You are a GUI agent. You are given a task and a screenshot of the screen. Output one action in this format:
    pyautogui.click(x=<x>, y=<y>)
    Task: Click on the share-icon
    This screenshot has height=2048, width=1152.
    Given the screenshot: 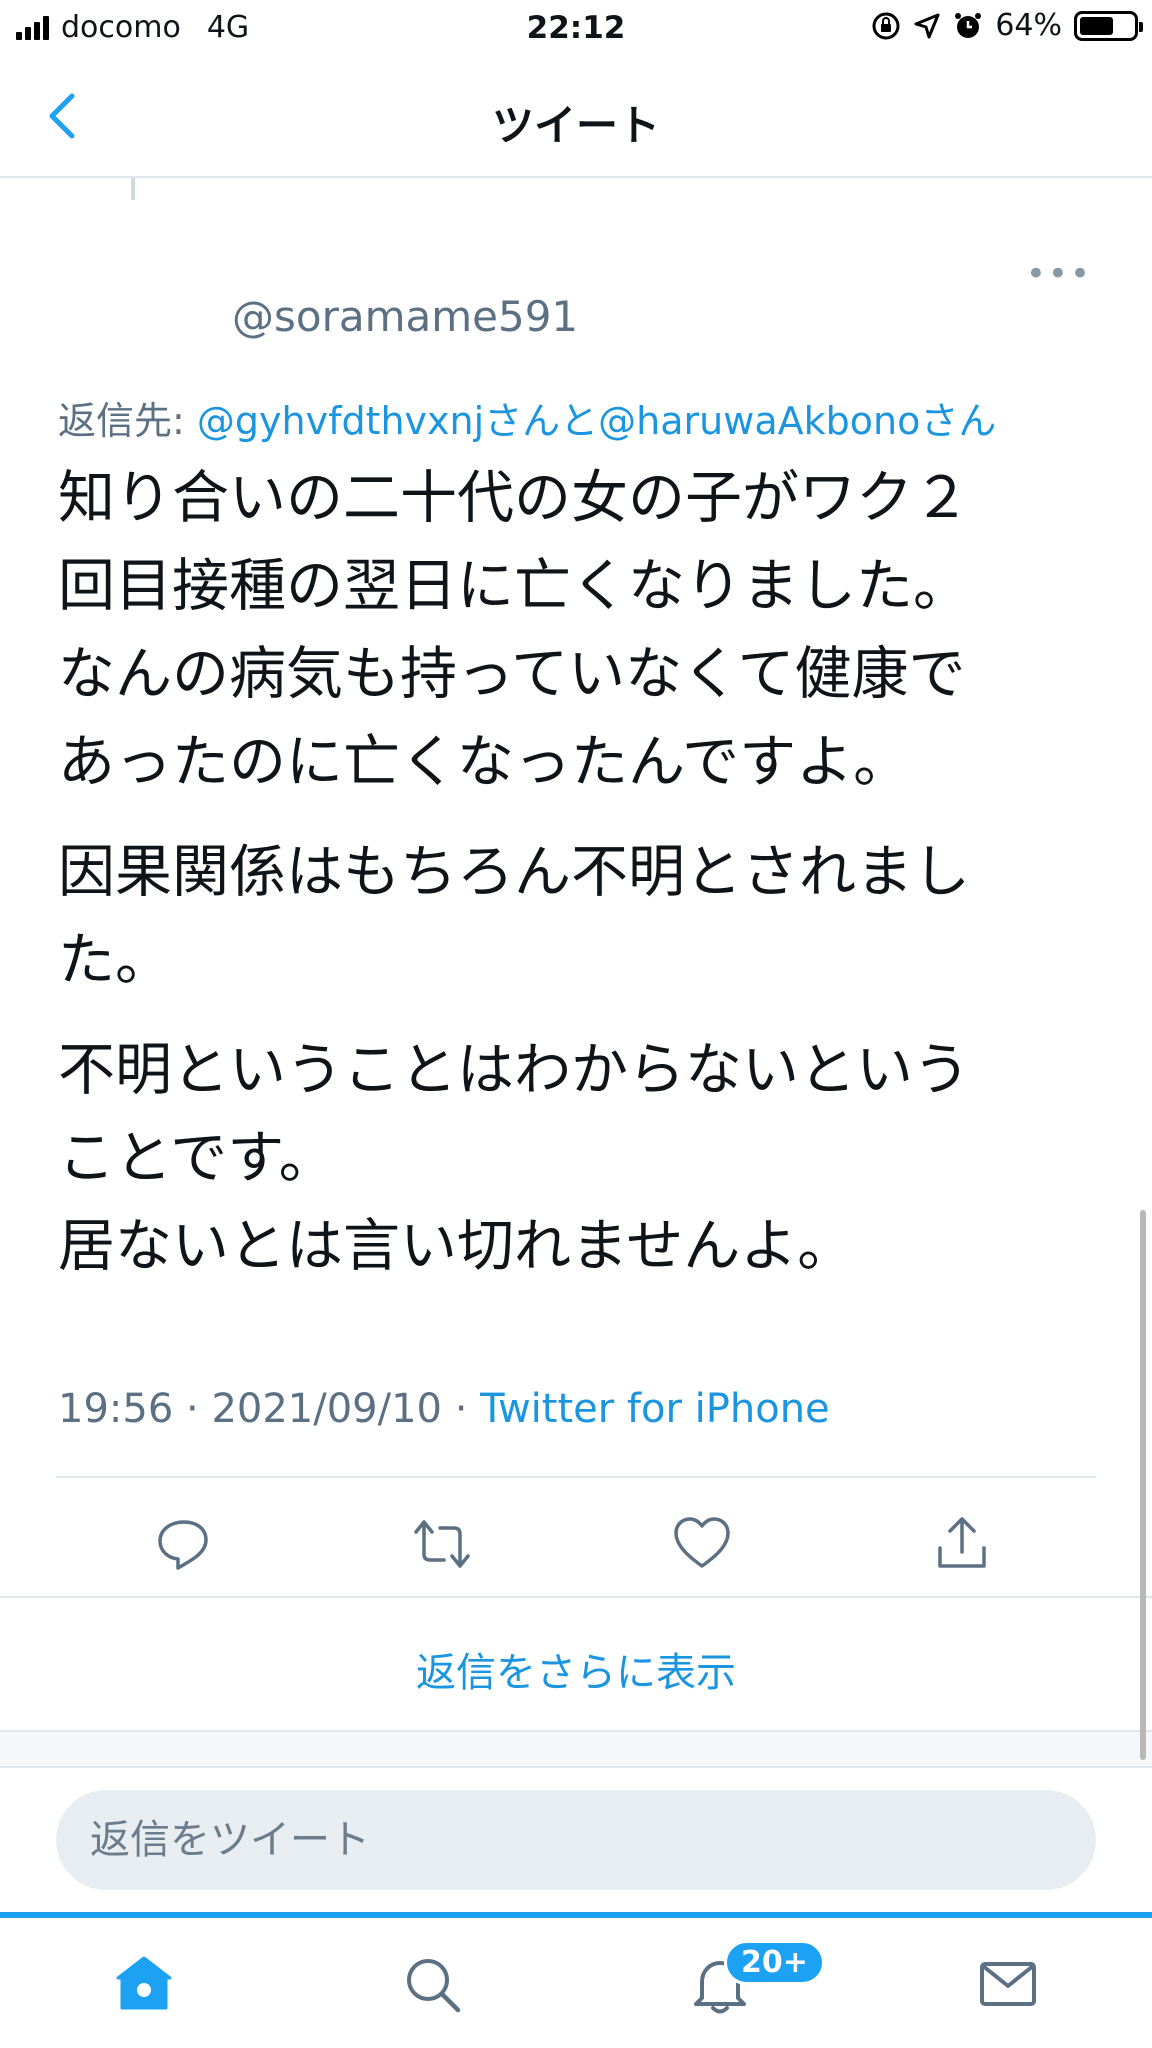 What is the action you would take?
    pyautogui.click(x=962, y=1544)
    